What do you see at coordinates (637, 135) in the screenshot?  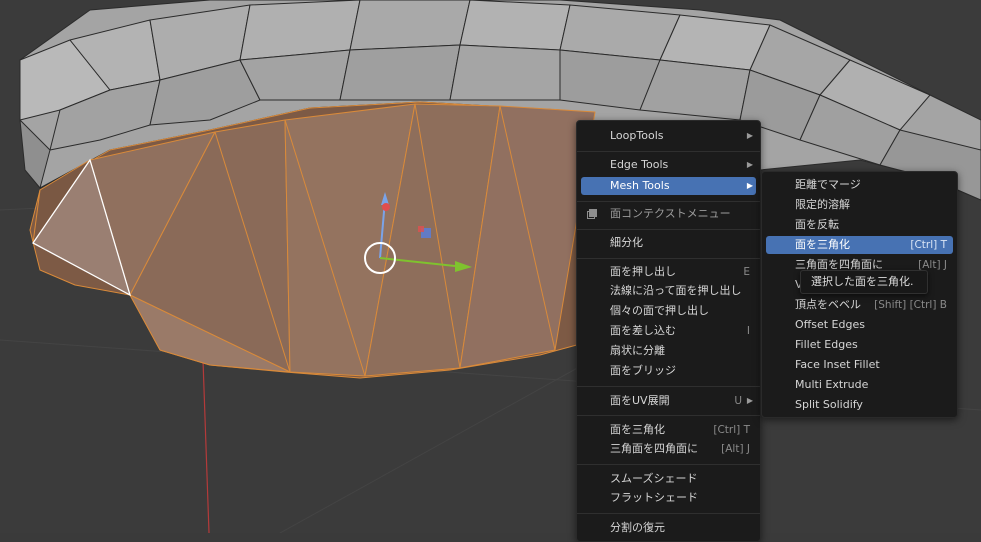 I see `menu-item-label: LoopTools` at bounding box center [637, 135].